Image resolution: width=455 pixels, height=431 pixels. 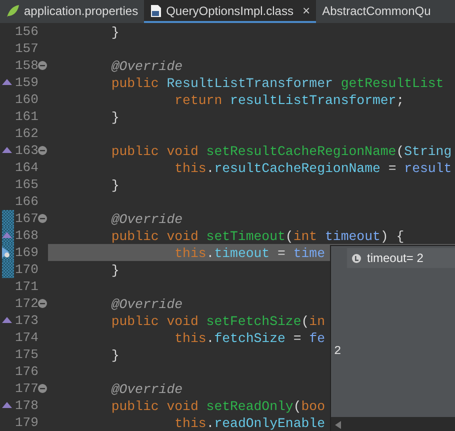 I want to click on line-number: 169, so click(x=26, y=252).